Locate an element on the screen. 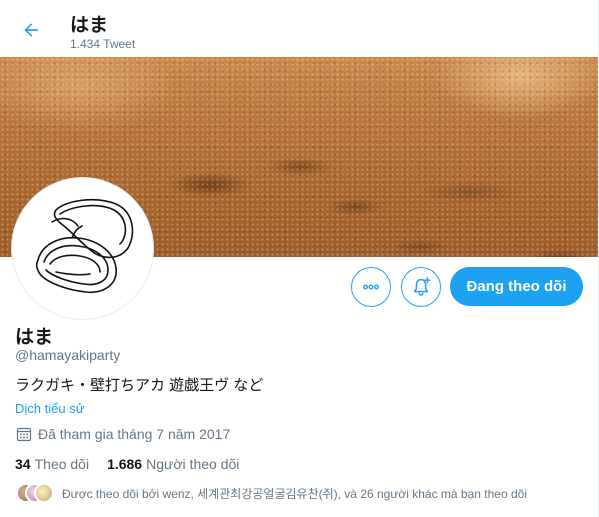 This screenshot has height=517, width=599. arrow-left-icon is located at coordinates (31, 30).